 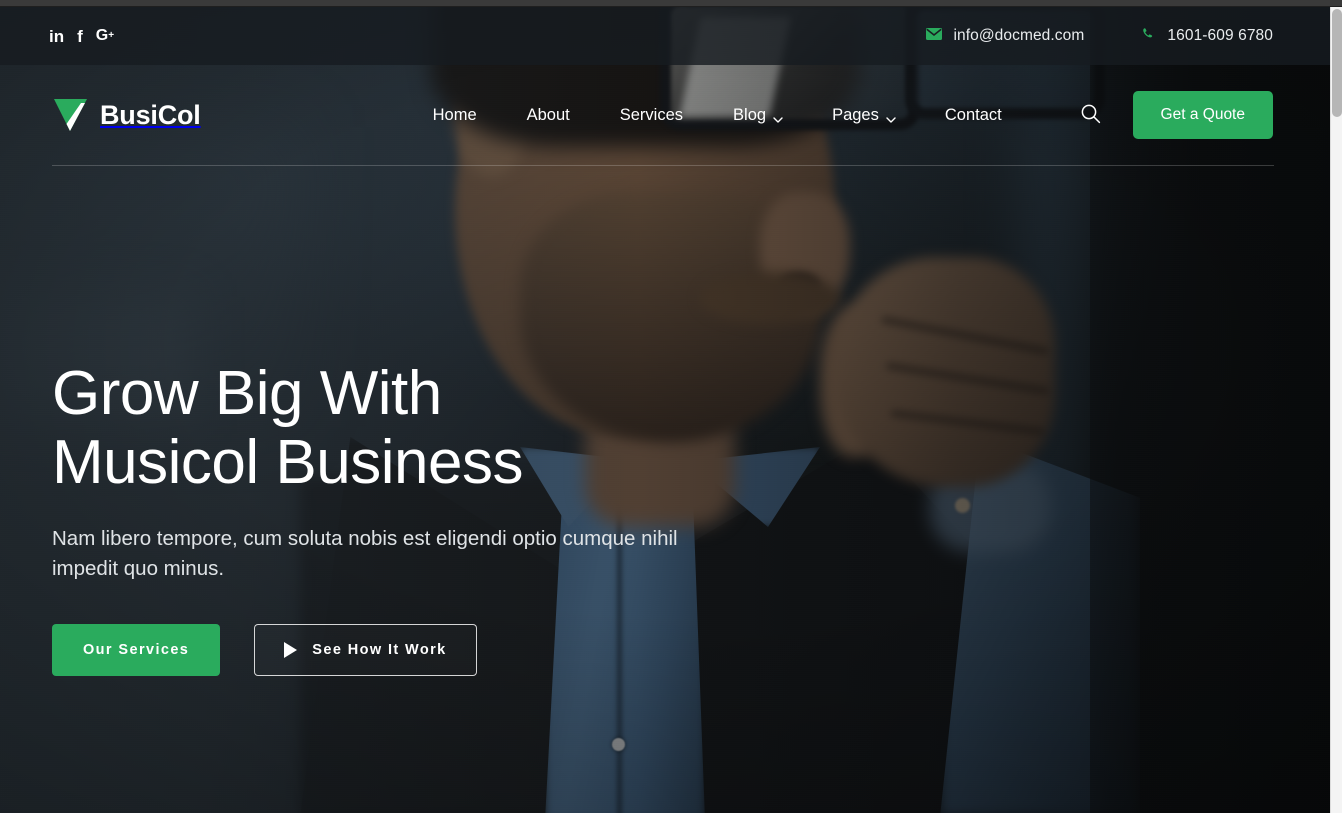 I want to click on our-services-button: Our Services, so click(x=136, y=649).